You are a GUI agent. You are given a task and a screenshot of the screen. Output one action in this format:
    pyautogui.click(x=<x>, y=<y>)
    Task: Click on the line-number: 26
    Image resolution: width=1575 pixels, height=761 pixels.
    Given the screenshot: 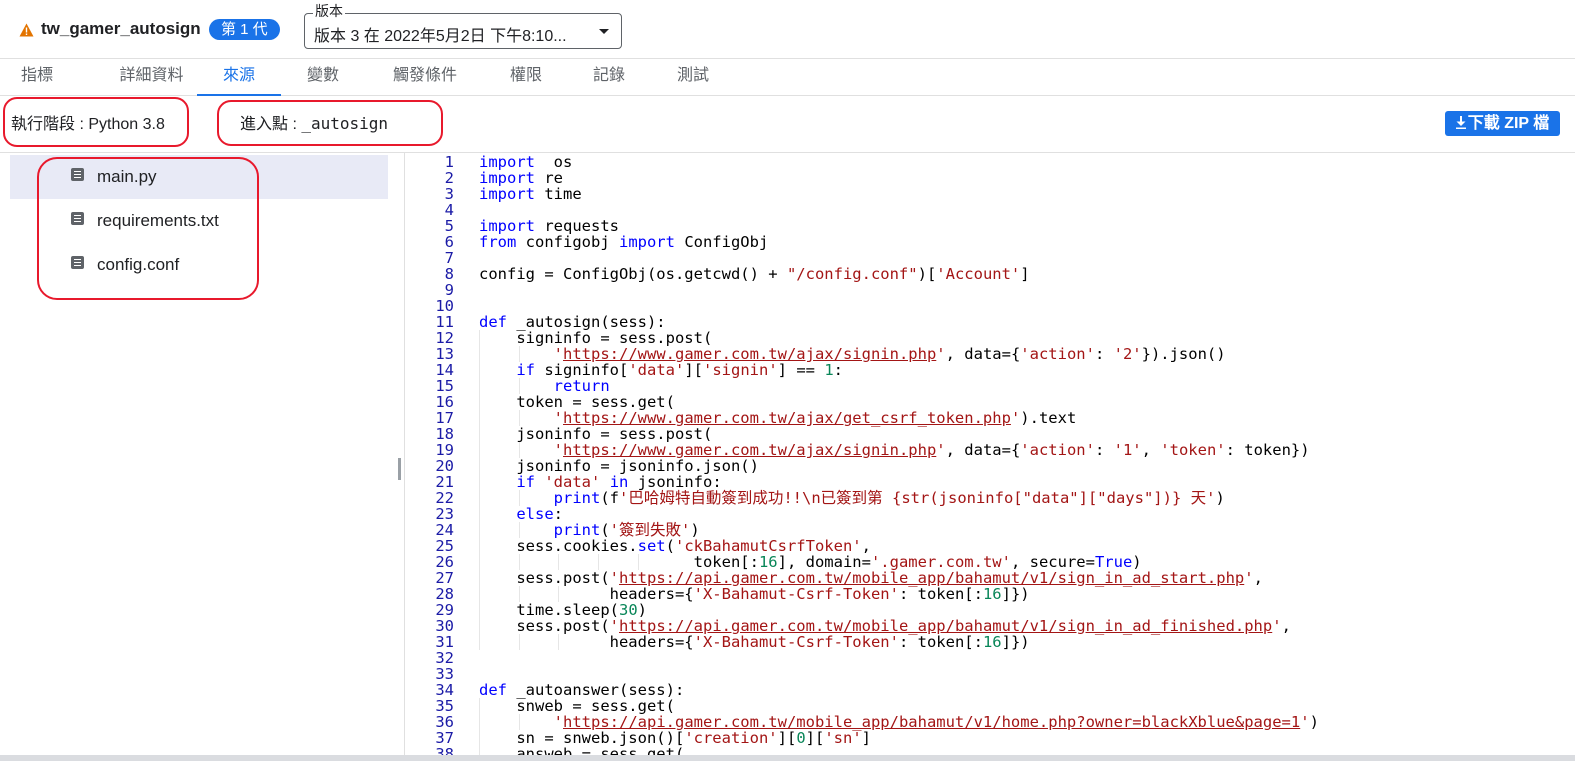 What is the action you would take?
    pyautogui.click(x=444, y=562)
    